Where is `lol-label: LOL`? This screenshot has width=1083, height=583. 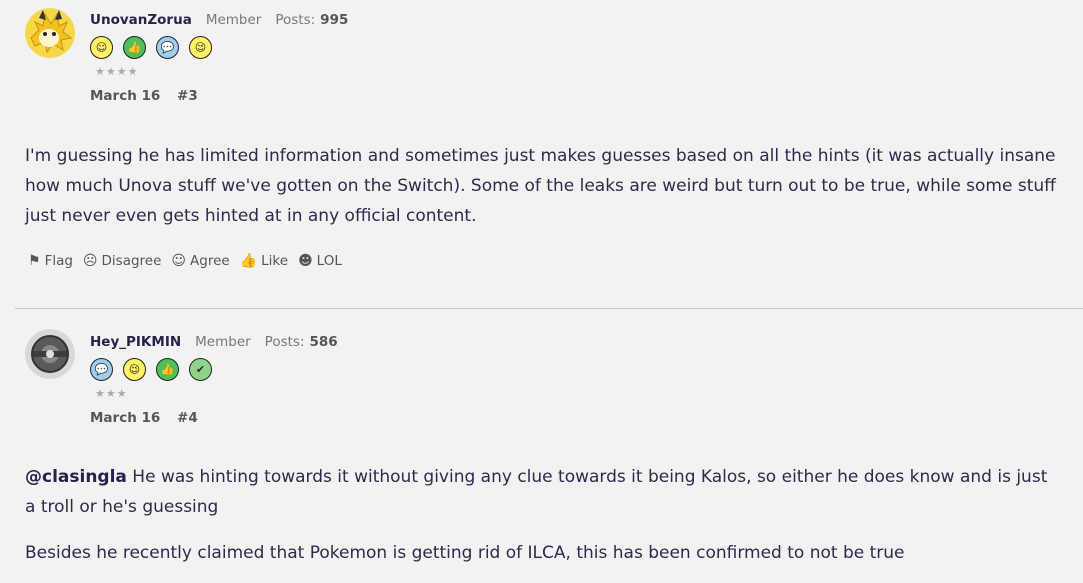 lol-label: LOL is located at coordinates (329, 261).